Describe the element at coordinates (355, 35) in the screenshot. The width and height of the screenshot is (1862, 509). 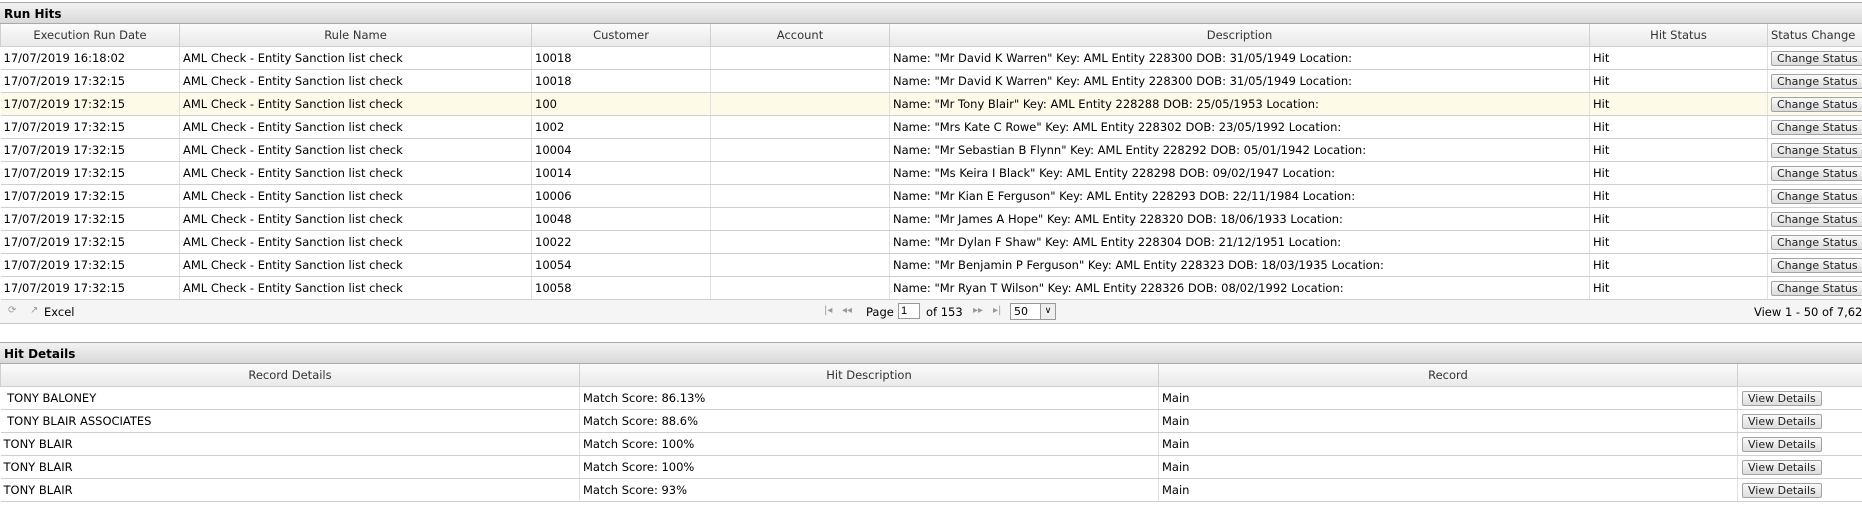
I see `column-header-rule-name: Rule Name` at that location.